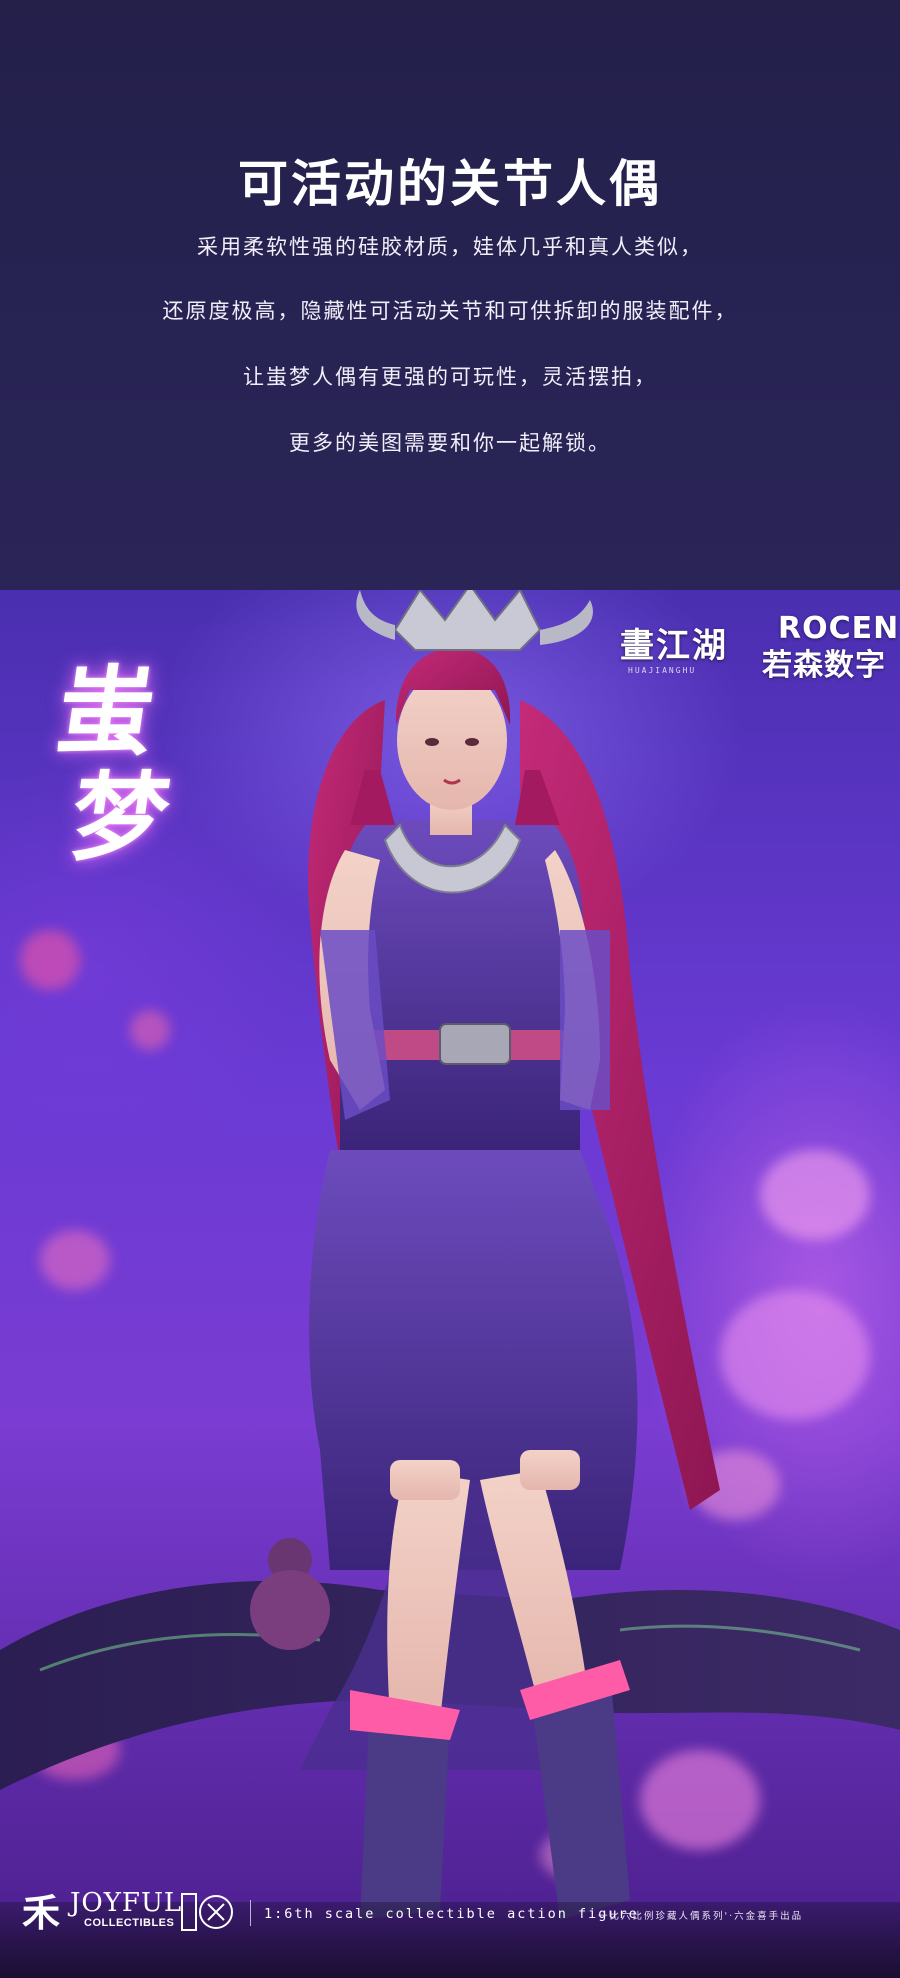 This screenshot has height=1978, width=900. What do you see at coordinates (662, 670) in the screenshot?
I see `huajianghu-subtitle: HUAJIANGHU` at bounding box center [662, 670].